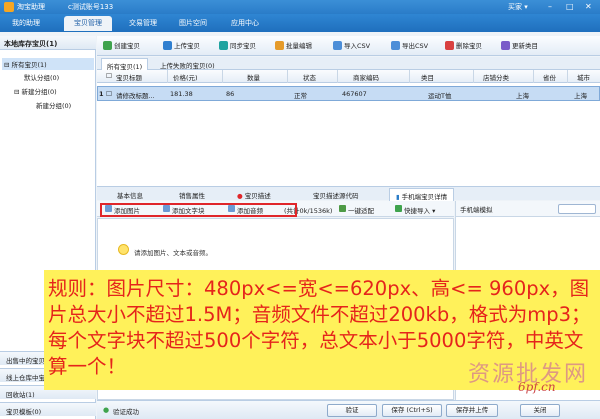 The width and height of the screenshot is (600, 419). What do you see at coordinates (366, 77) in the screenshot?
I see `col-code: 商家编码` at bounding box center [366, 77].